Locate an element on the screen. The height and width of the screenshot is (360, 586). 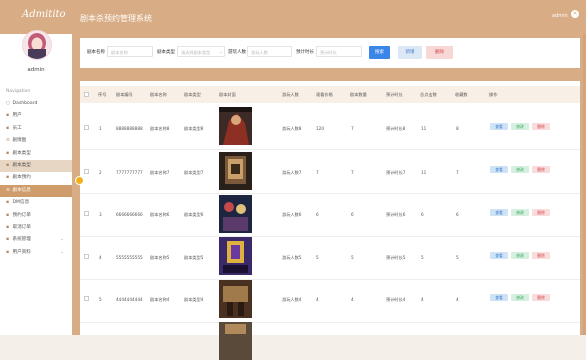
players-search-input: 游玩人数 is located at coordinates (269, 51).